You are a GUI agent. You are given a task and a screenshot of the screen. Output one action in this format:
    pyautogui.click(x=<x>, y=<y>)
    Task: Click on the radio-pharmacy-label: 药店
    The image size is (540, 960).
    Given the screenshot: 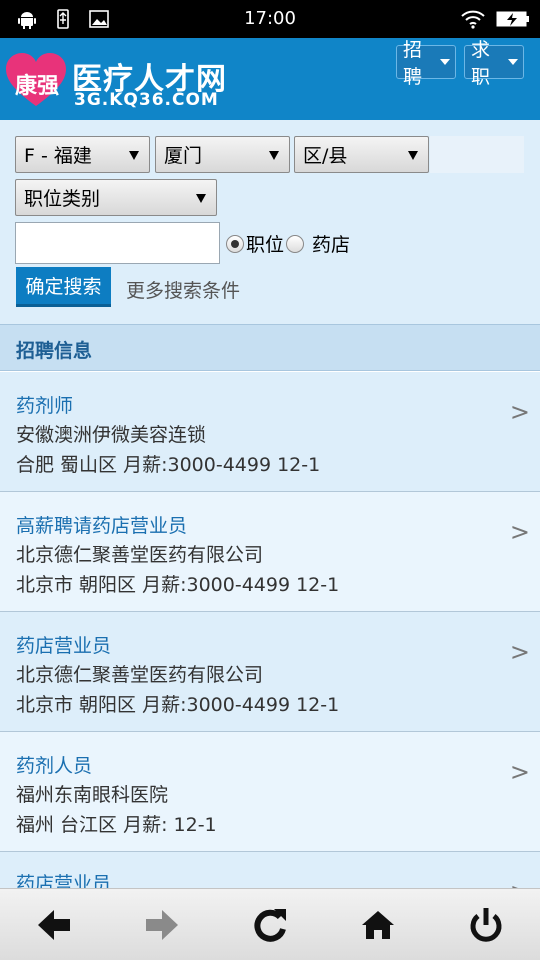 What is the action you would take?
    pyautogui.click(x=331, y=243)
    